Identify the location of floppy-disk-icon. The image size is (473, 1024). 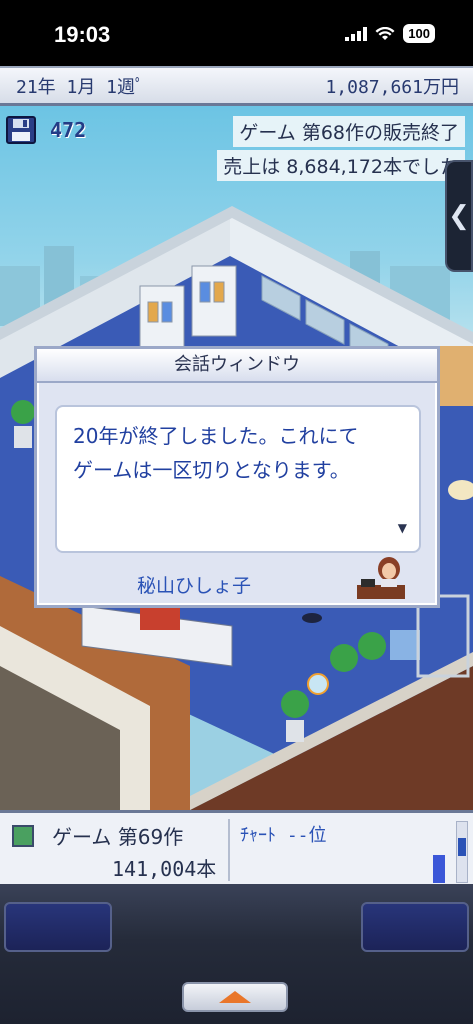
(21, 130).